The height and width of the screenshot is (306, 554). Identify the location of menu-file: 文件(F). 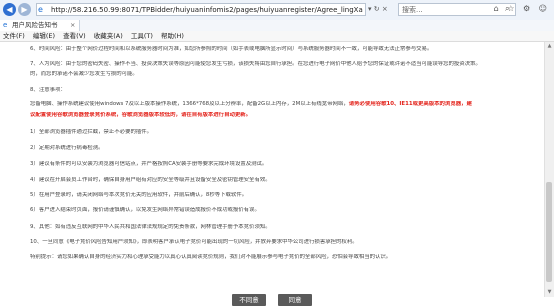
(14, 36).